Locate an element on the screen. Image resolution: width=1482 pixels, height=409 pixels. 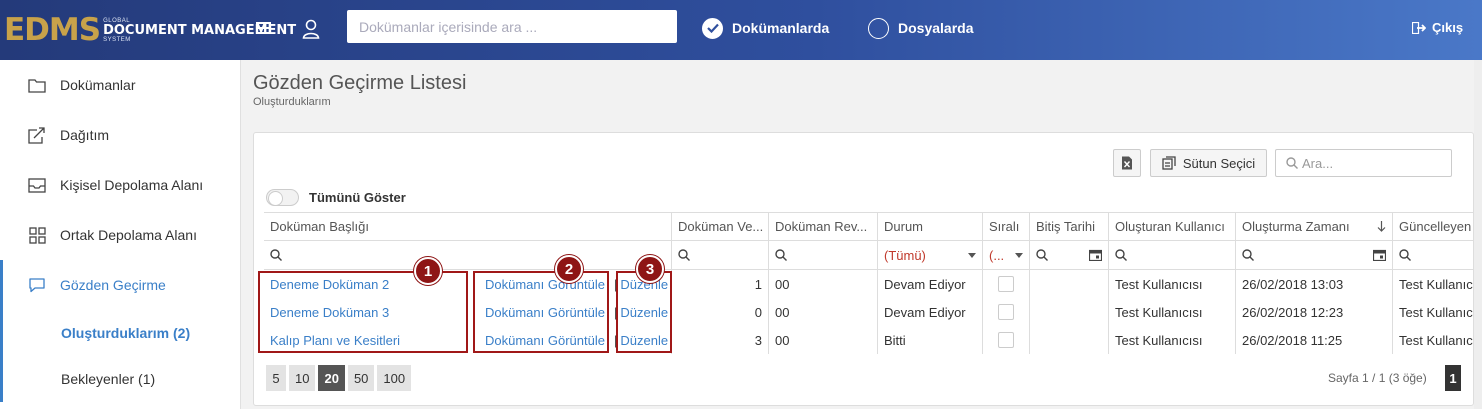
page-size-20: 20 is located at coordinates (331, 378).